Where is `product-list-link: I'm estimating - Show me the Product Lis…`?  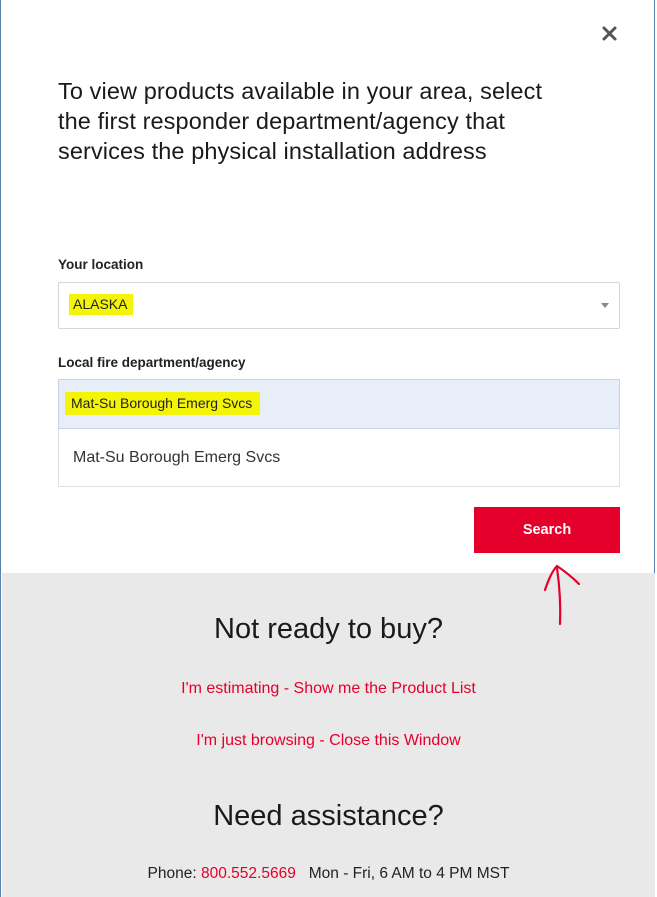 product-list-link: I'm estimating - Show me the Product Lis… is located at coordinates (328, 689).